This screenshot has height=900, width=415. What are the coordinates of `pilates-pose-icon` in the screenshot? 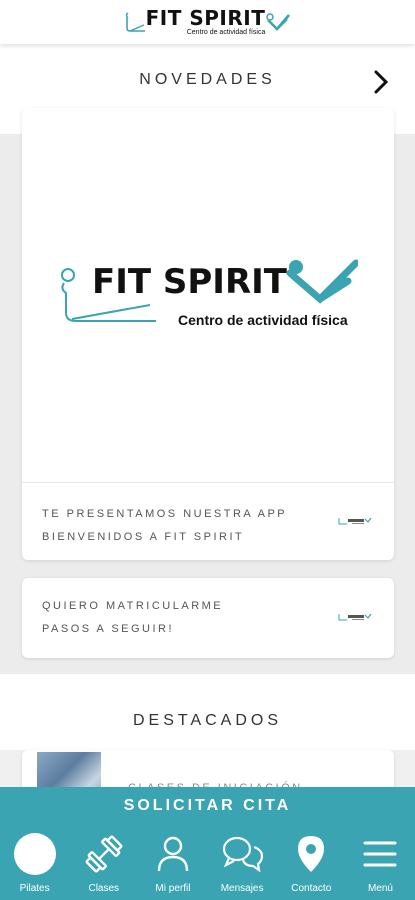 It's located at (278, 22).